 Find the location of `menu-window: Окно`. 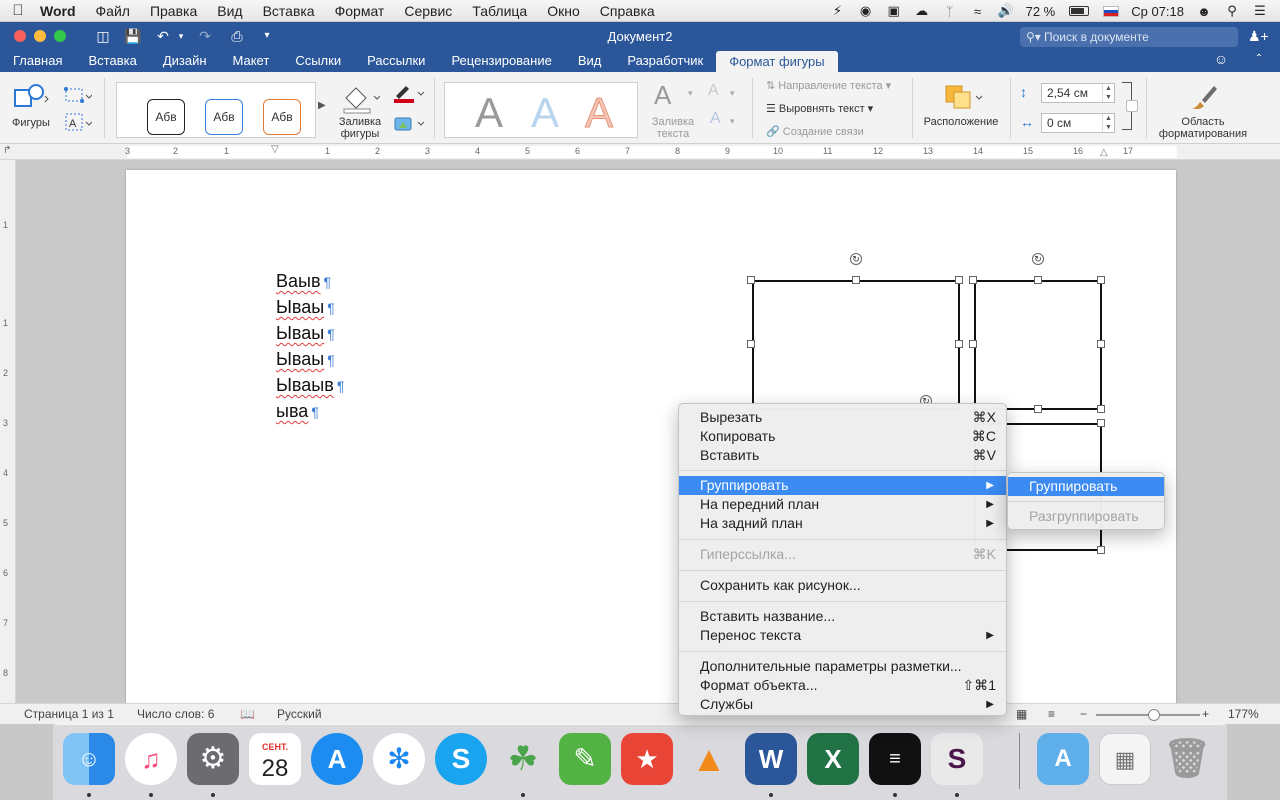

menu-window: Окно is located at coordinates (563, 11).